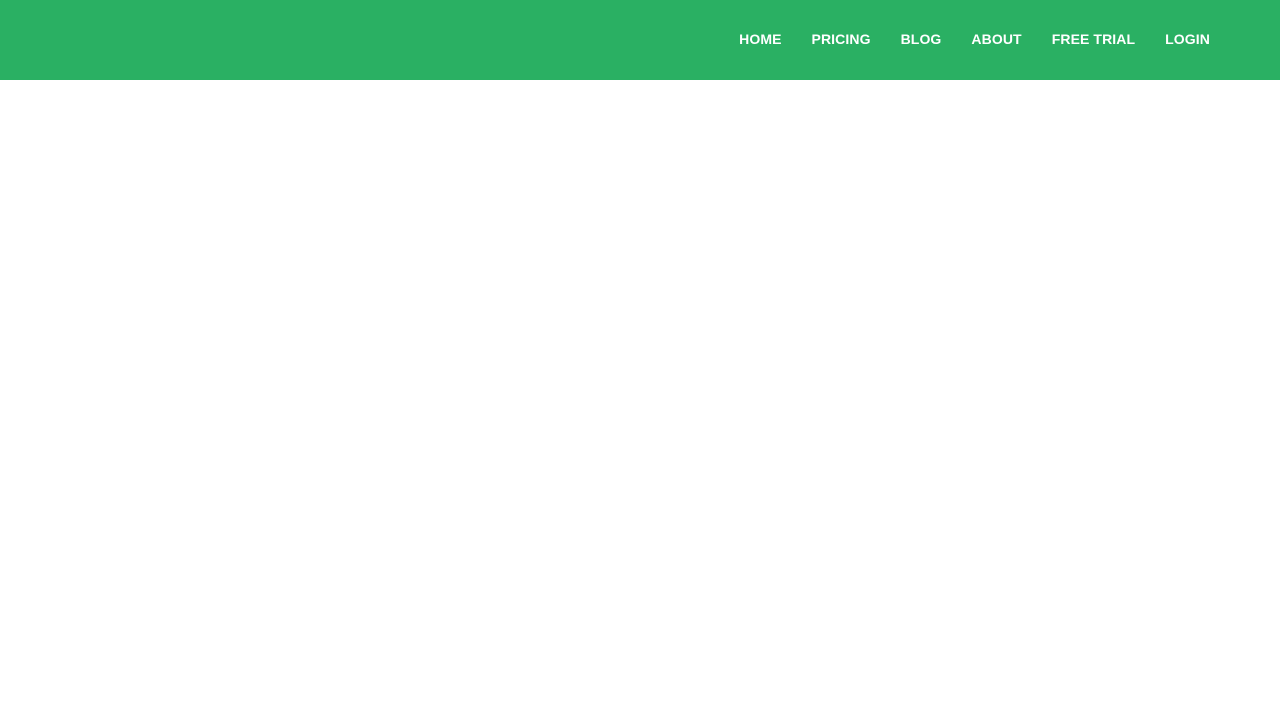 This screenshot has height=720, width=1280. I want to click on nav-link-blog: BLOG, so click(921, 39).